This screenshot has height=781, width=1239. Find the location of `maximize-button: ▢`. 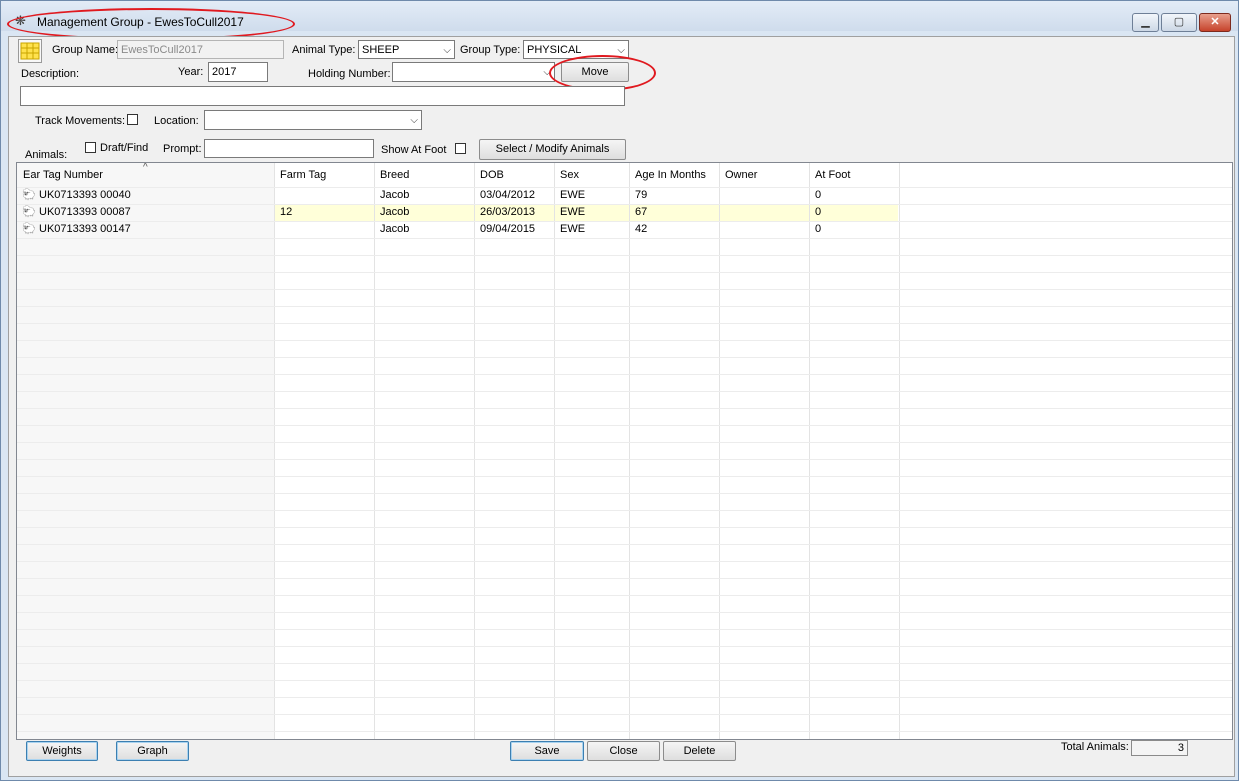

maximize-button: ▢ is located at coordinates (1179, 22).